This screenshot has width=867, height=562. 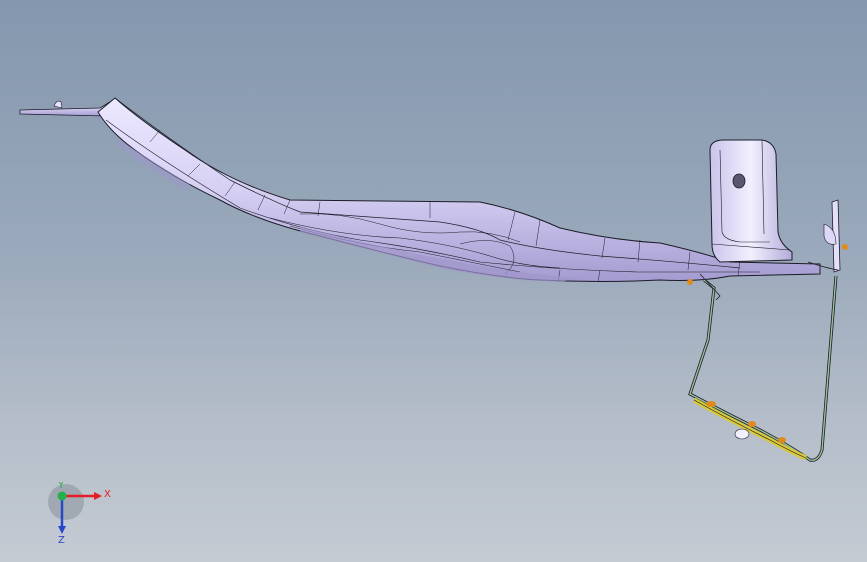 I want to click on z-axis-label: Z, so click(x=61, y=539).